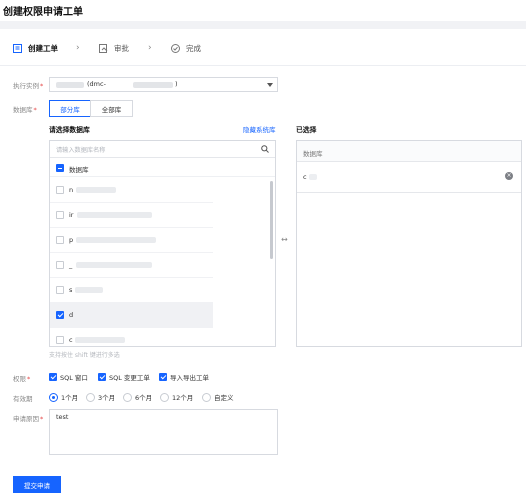 This screenshot has width=526, height=500. I want to click on perm-sql-window: SQL 窗口, so click(68, 377).